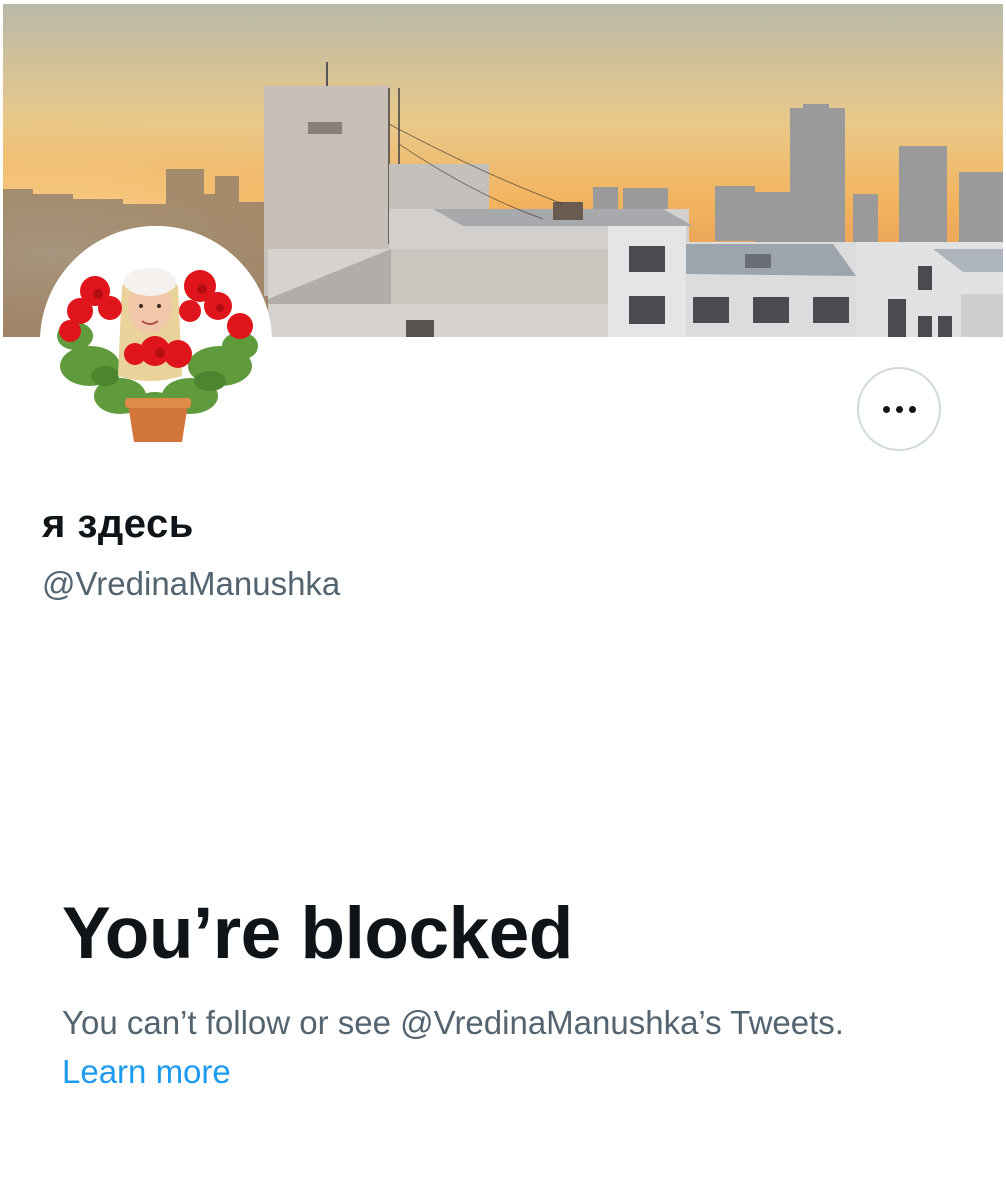 This screenshot has height=1200, width=1006. I want to click on blocked-title: You’re blocked, so click(317, 933).